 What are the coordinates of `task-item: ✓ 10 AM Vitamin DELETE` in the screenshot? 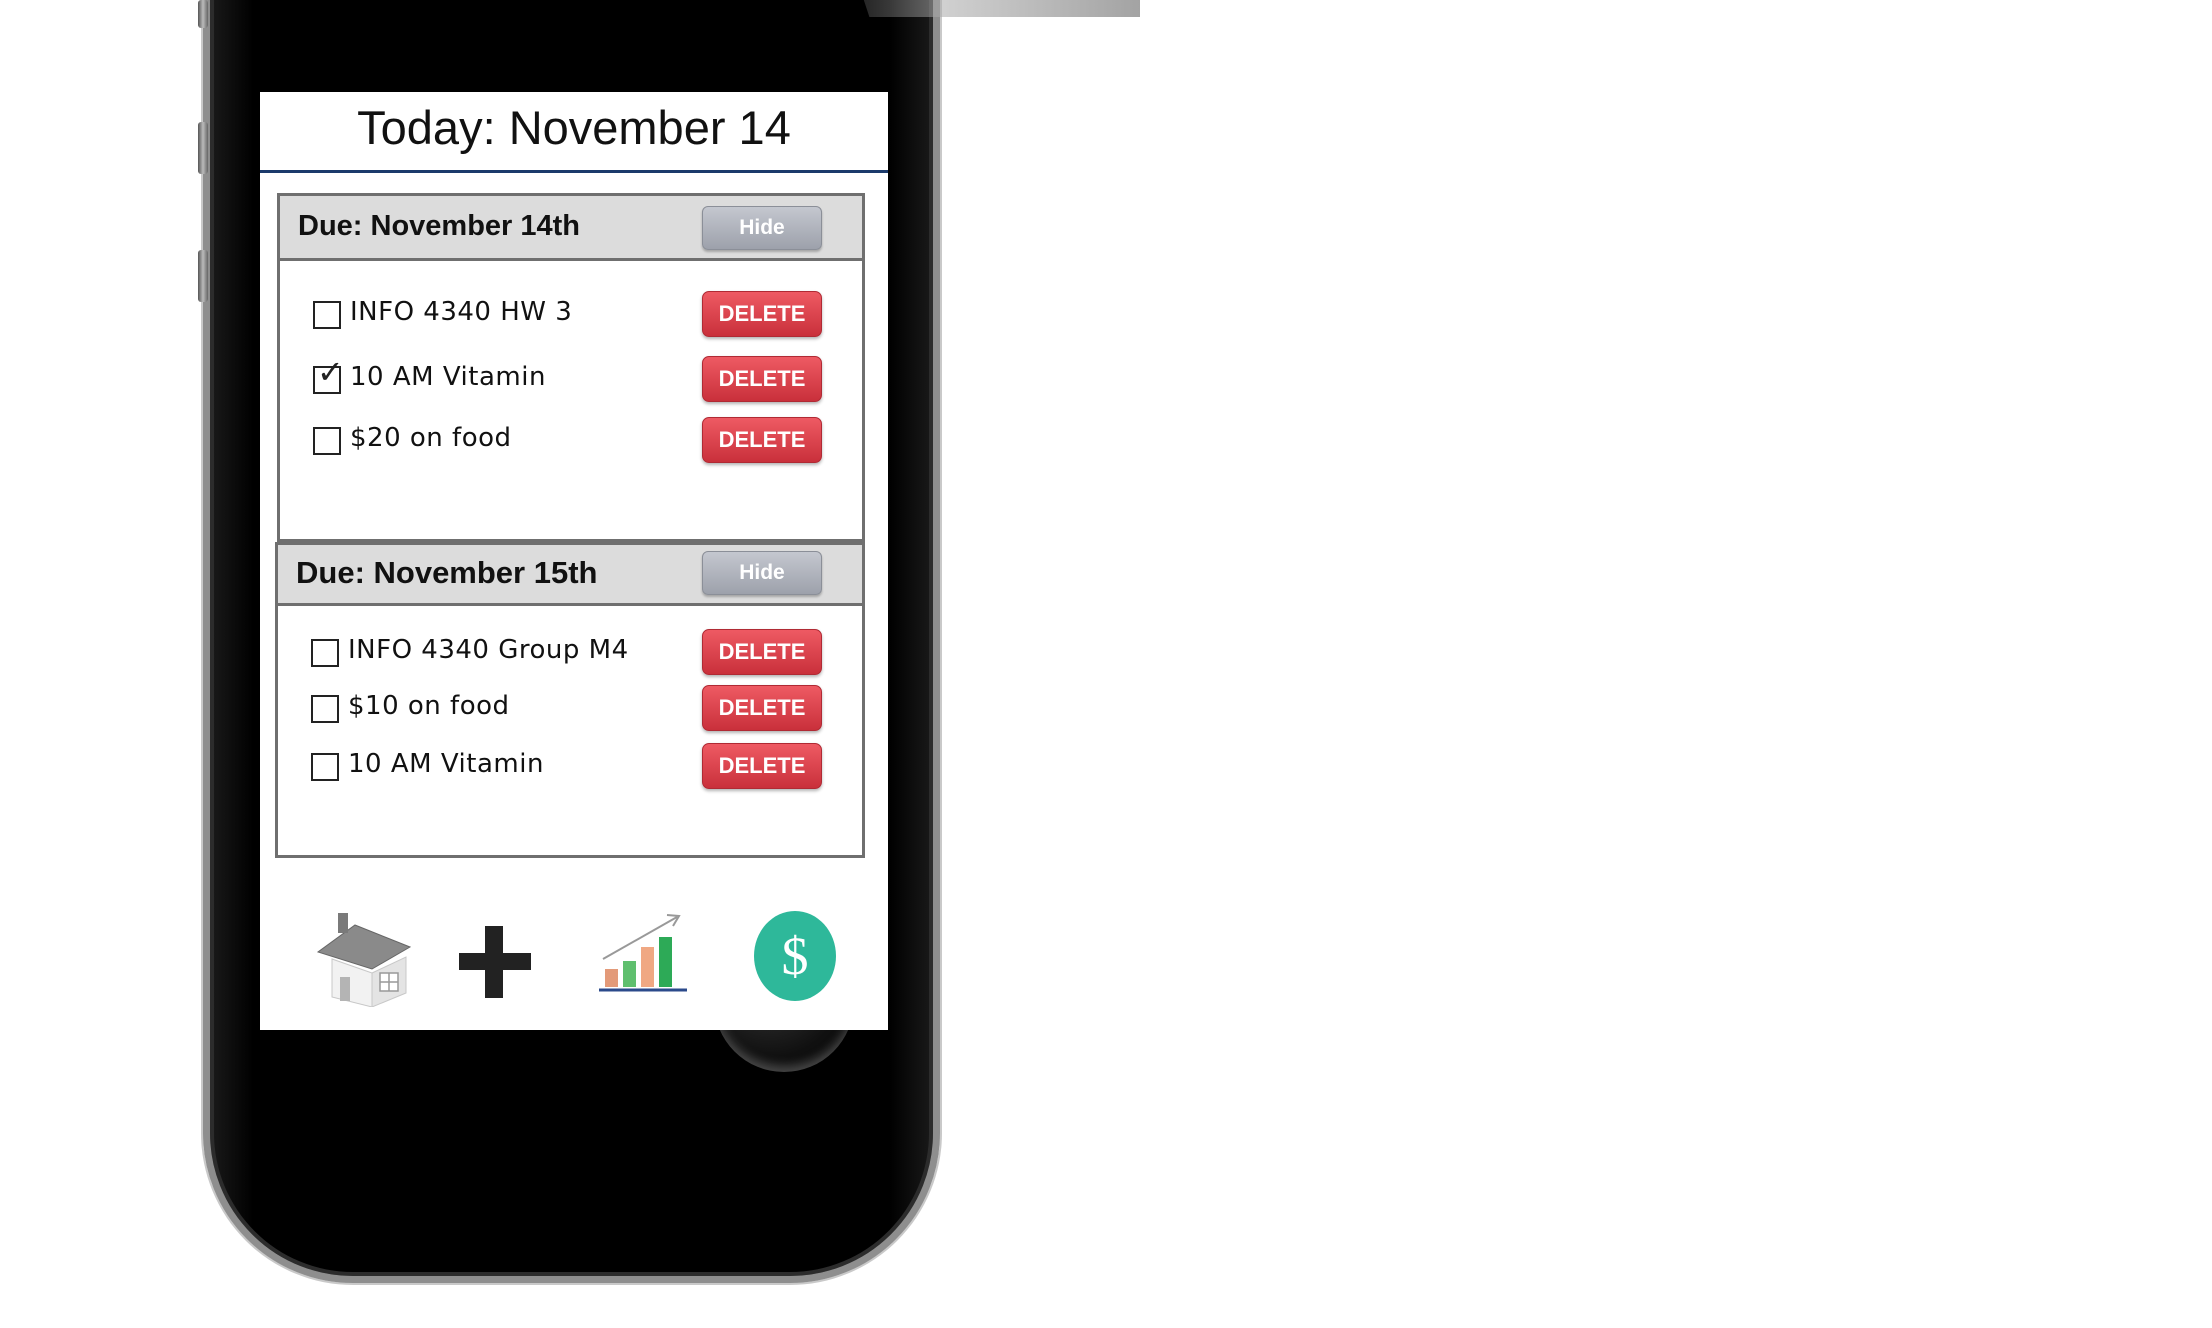 It's located at (571, 379).